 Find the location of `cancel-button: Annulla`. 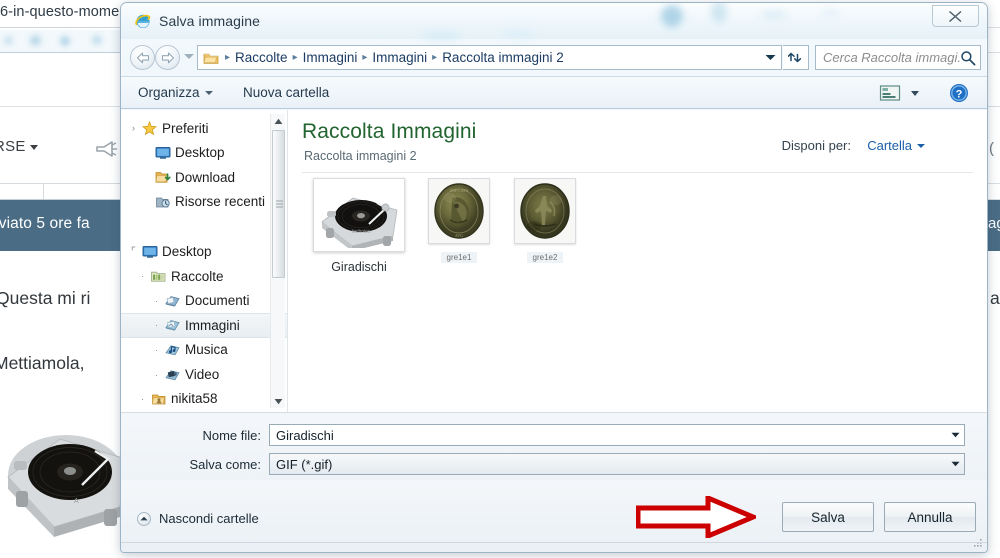

cancel-button: Annulla is located at coordinates (930, 517).